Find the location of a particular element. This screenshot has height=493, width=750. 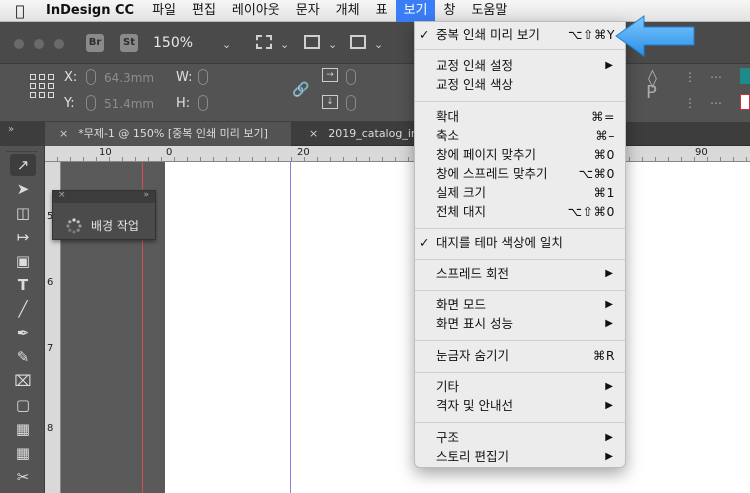

app-name: InDesign CC is located at coordinates (92, 10).